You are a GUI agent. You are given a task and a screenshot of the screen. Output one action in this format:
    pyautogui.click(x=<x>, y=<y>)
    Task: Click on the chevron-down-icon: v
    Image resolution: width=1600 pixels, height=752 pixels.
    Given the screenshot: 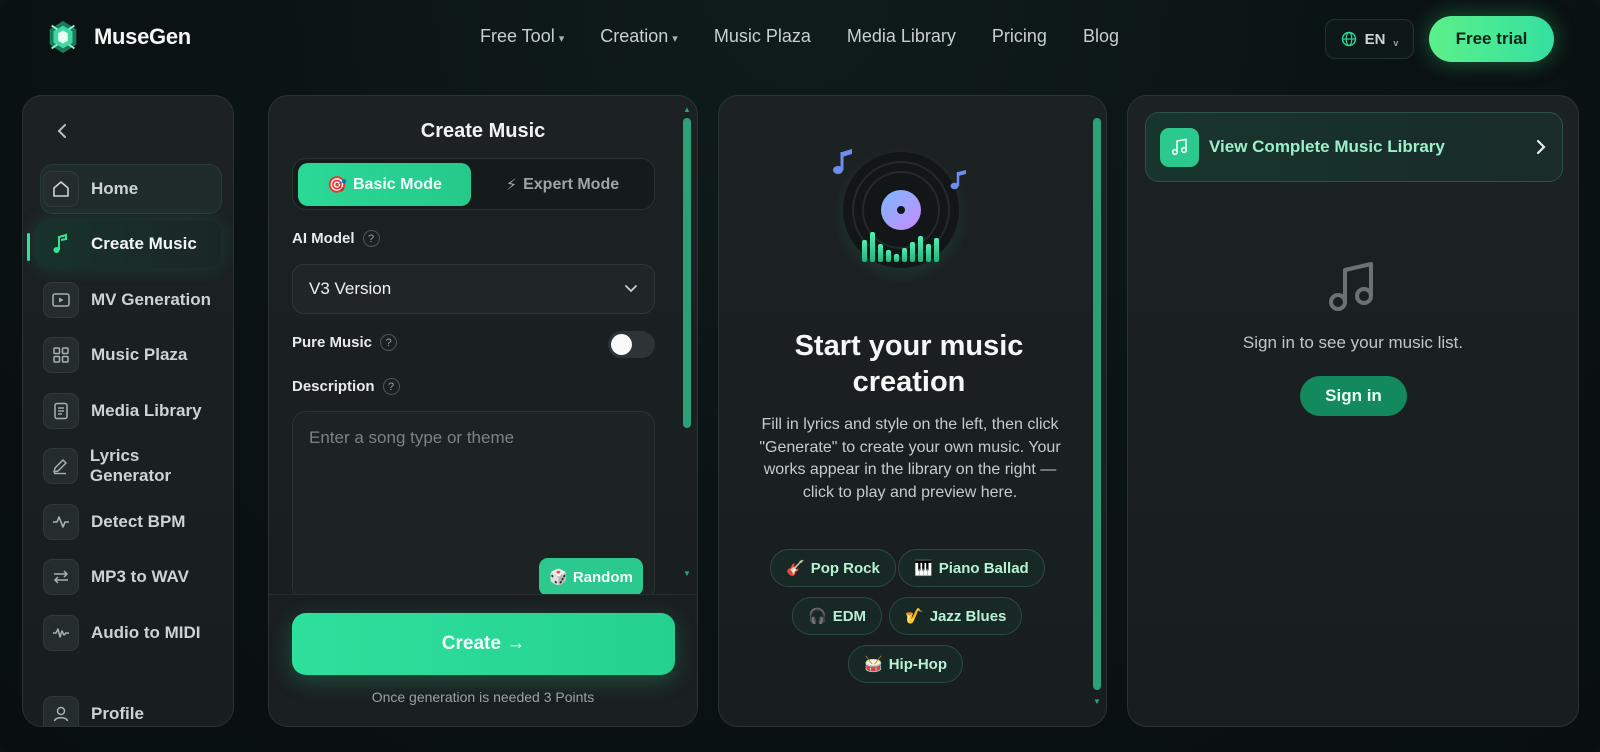 What is the action you would take?
    pyautogui.click(x=1396, y=43)
    